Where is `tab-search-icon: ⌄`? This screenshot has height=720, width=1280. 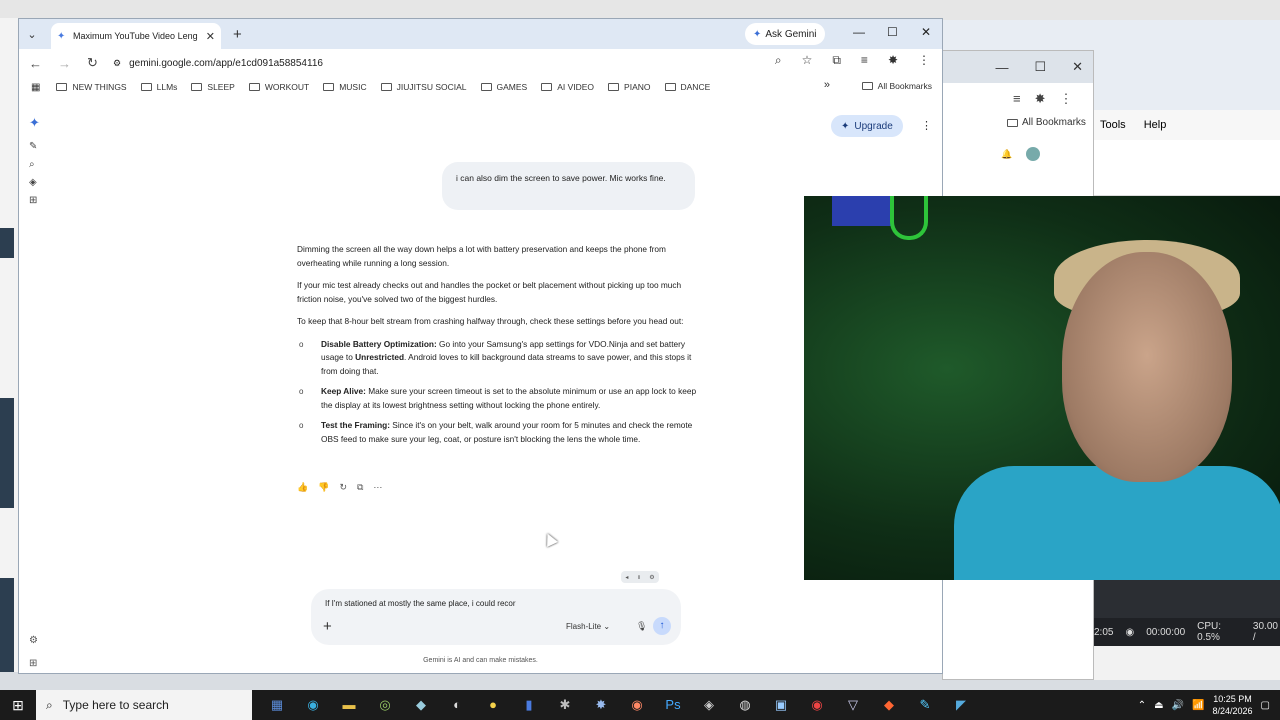
tab-search-icon: ⌄ is located at coordinates (32, 34).